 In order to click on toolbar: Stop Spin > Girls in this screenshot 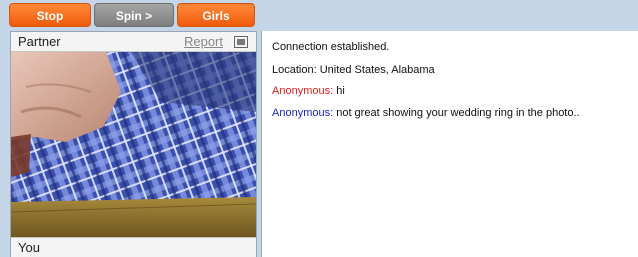, I will do `click(319, 15)`.